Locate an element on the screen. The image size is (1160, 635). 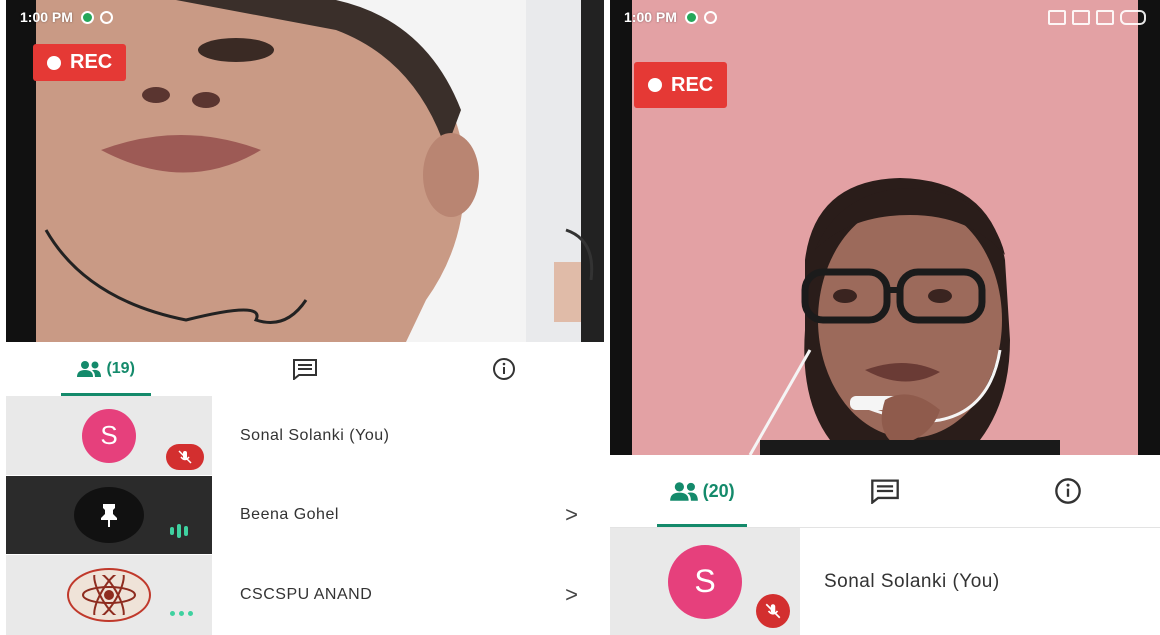
meeting-tabs: (20) is located at coordinates (885, 491).